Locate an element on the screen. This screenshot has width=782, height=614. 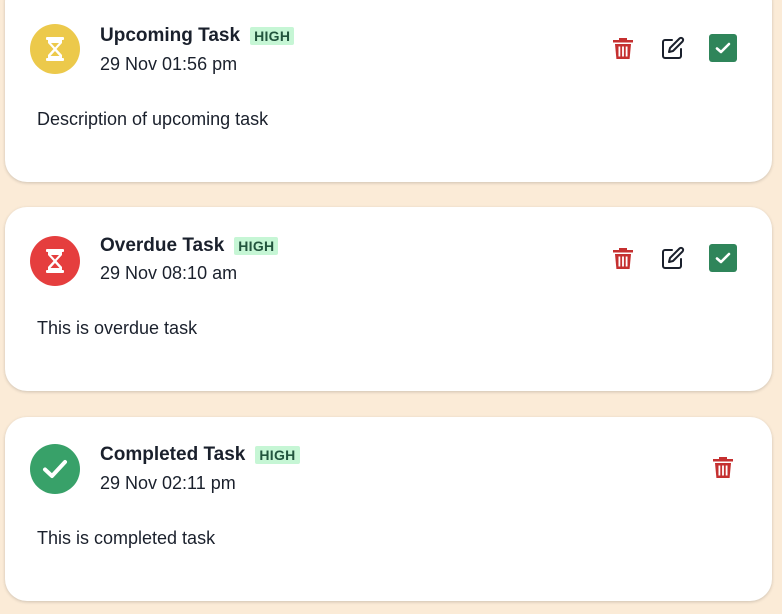
task-title-row: Completed Task HIGH is located at coordinates (200, 455).